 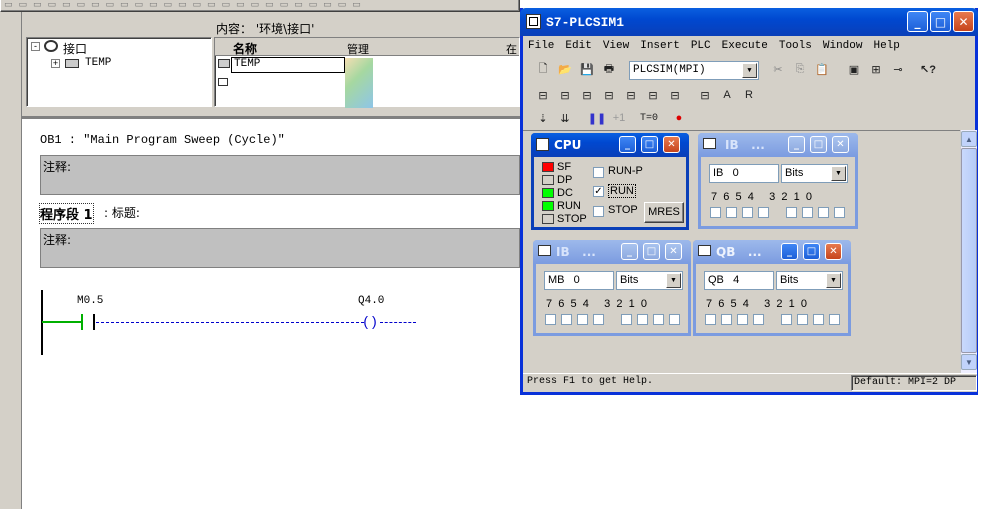 I want to click on scroll-thumb, so click(x=969, y=250).